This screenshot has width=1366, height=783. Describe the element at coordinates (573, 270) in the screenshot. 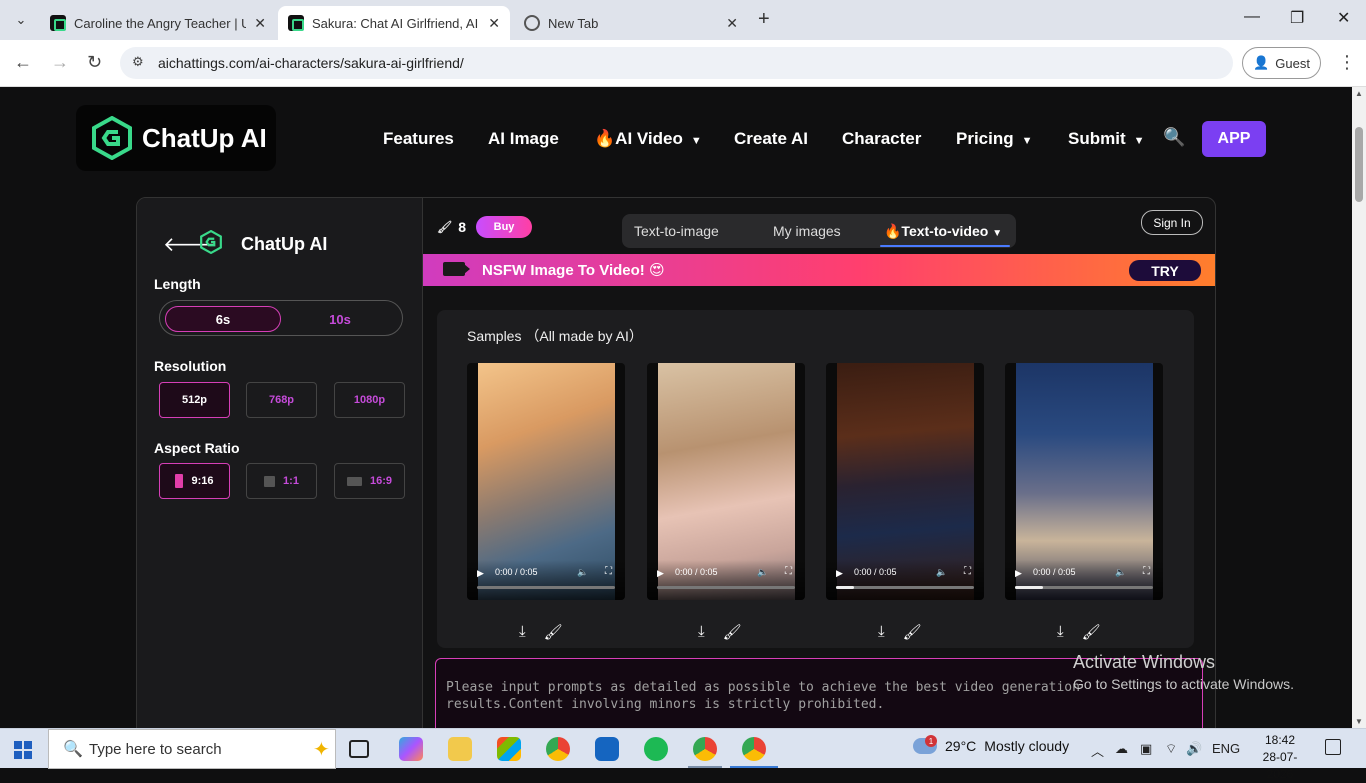

I see `banner-text: NSFW Image To Video! 😍` at that location.